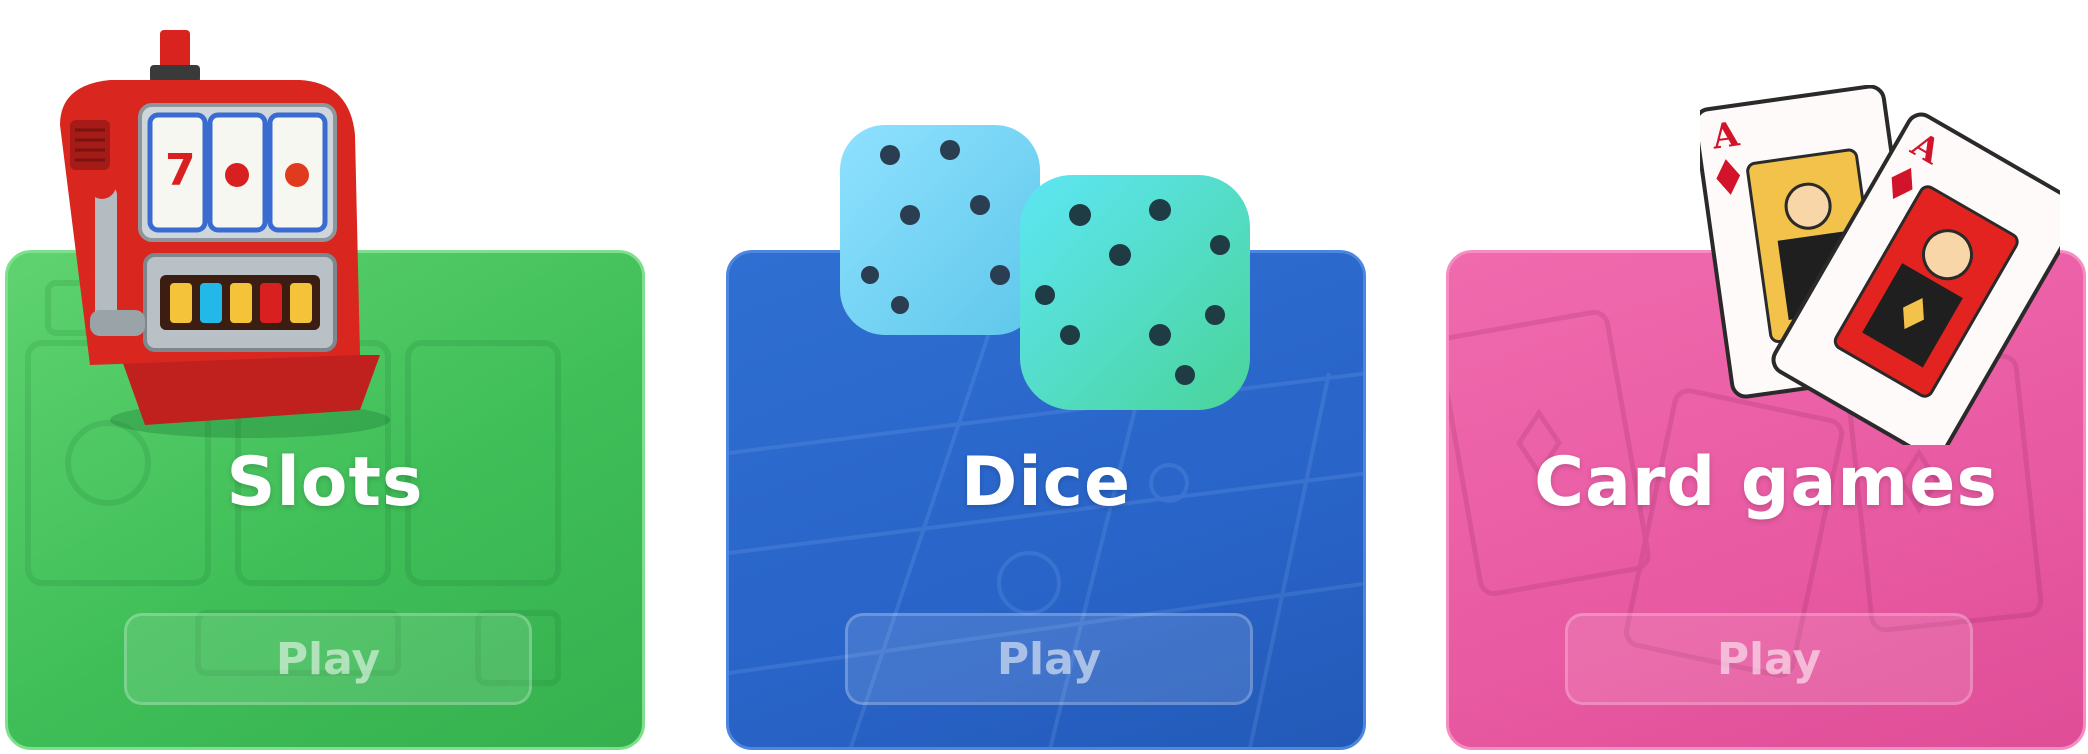 This screenshot has width=2088, height=754. I want to click on card-title: Card games, so click(1766, 482).